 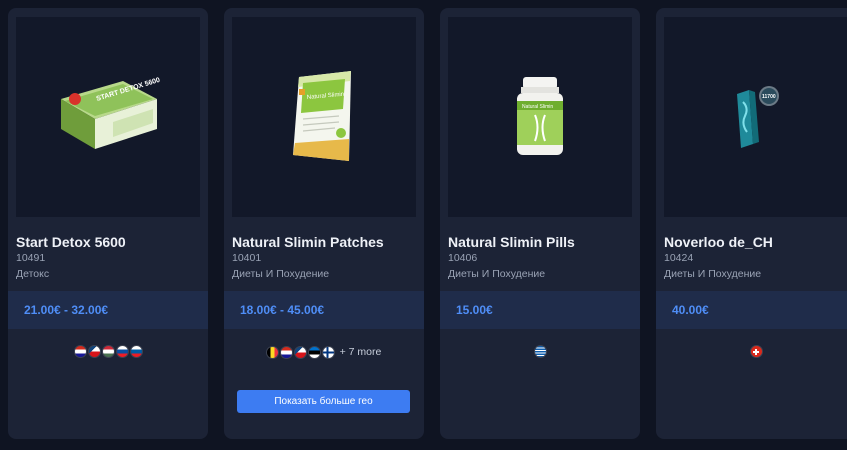 What do you see at coordinates (323, 401) in the screenshot?
I see `show-more-geo-button: Показать больше гео` at bounding box center [323, 401].